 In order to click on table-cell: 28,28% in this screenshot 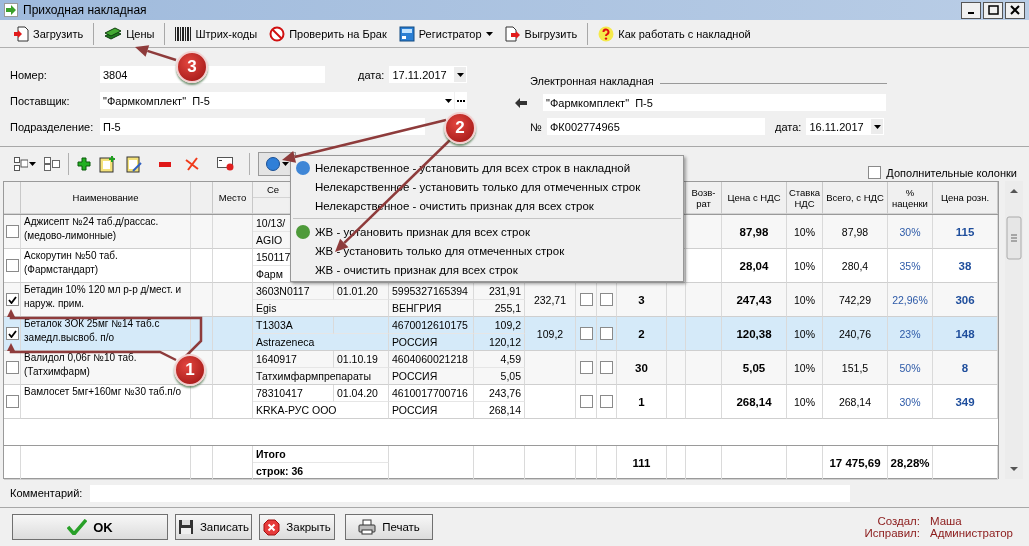, I will do `click(910, 463)`.